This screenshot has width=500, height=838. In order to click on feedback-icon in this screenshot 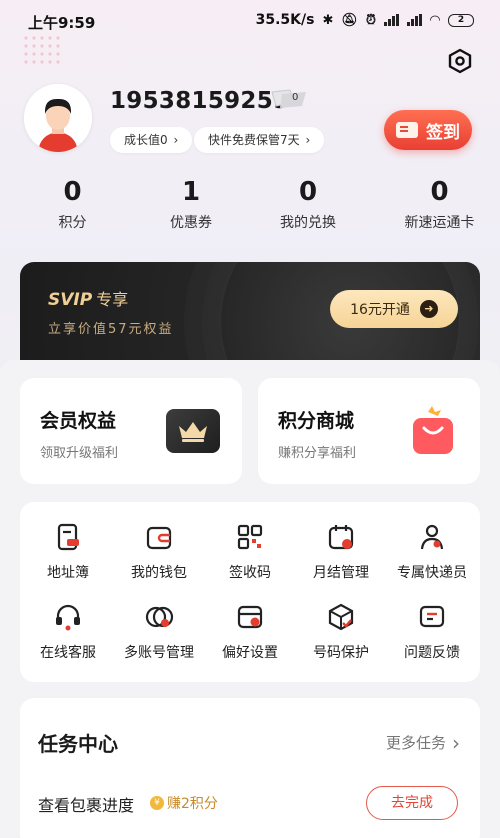, I will do `click(432, 616)`.